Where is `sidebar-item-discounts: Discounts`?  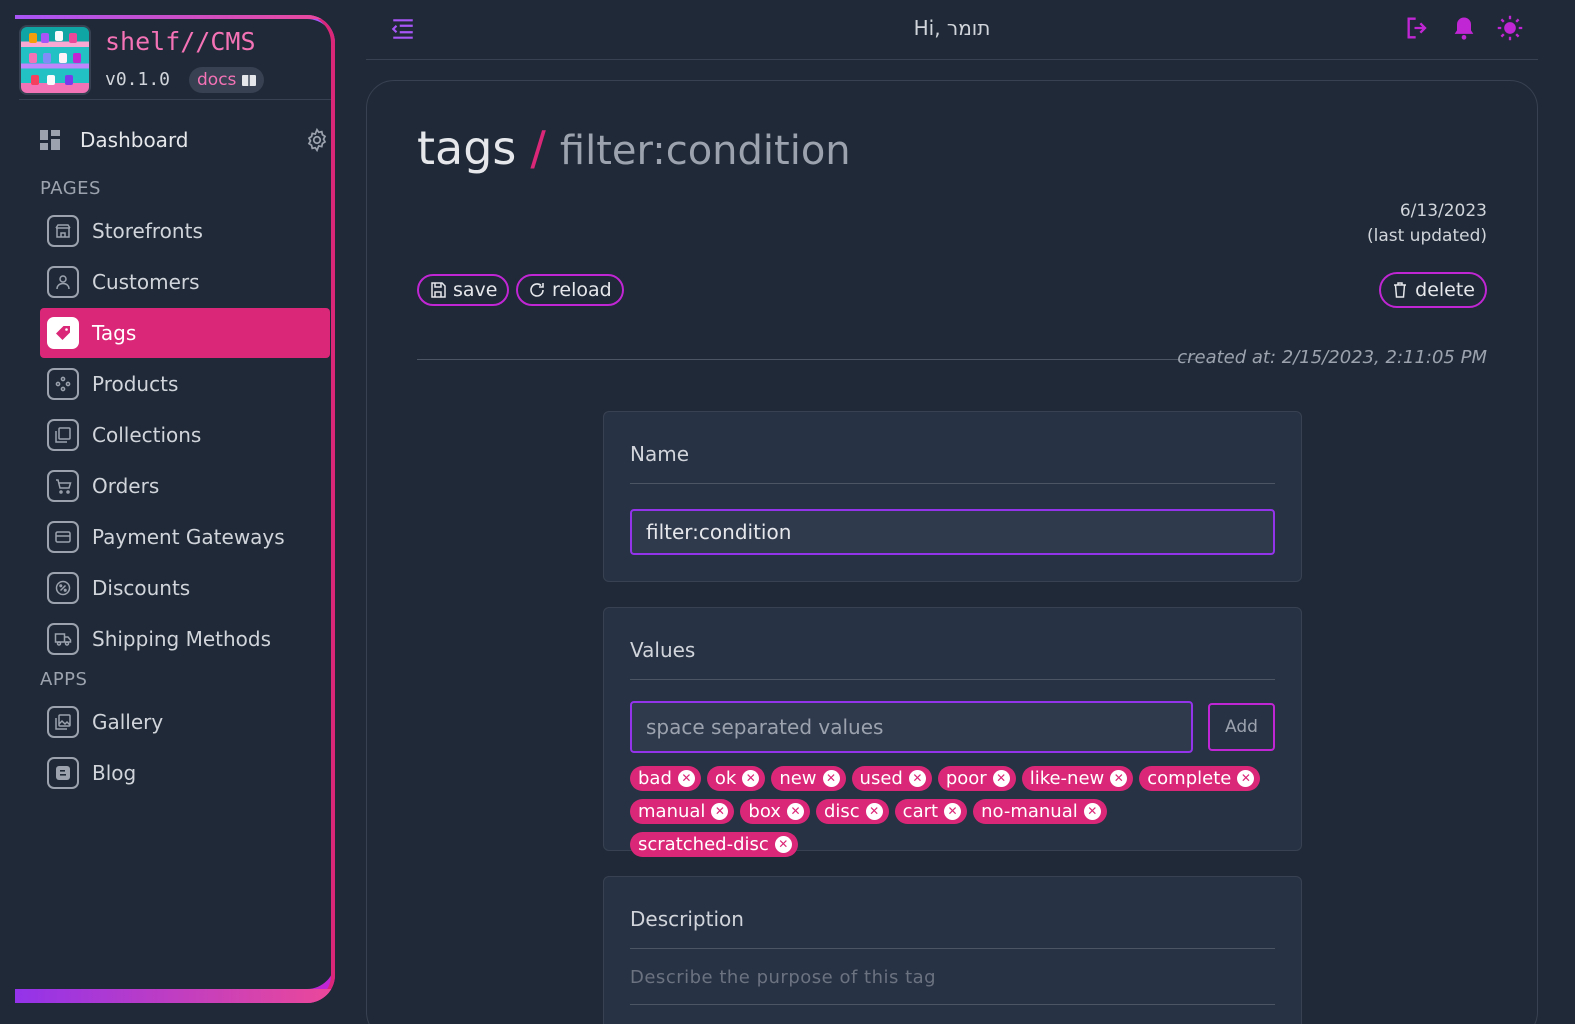 sidebar-item-discounts: Discounts is located at coordinates (185, 588).